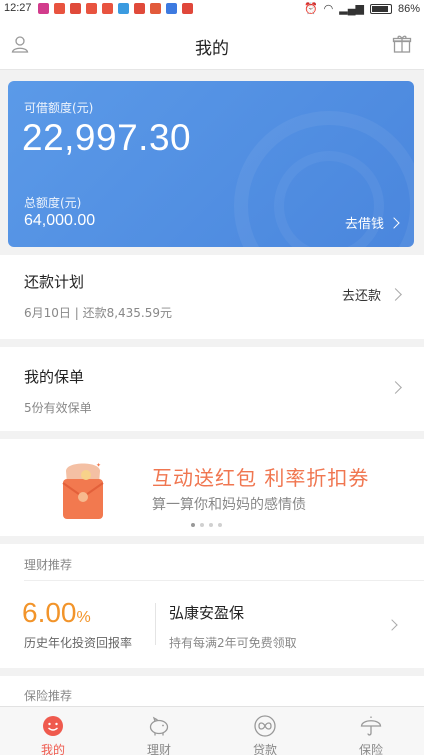 This screenshot has height=755, width=424. I want to click on my-policies-title: 我的保单, so click(54, 377).